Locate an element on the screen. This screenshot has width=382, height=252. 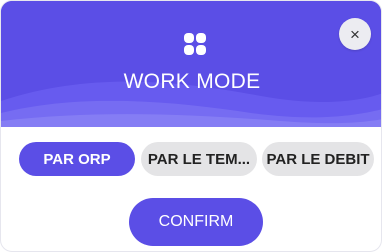
confirm-button: CONFIRM is located at coordinates (196, 222).